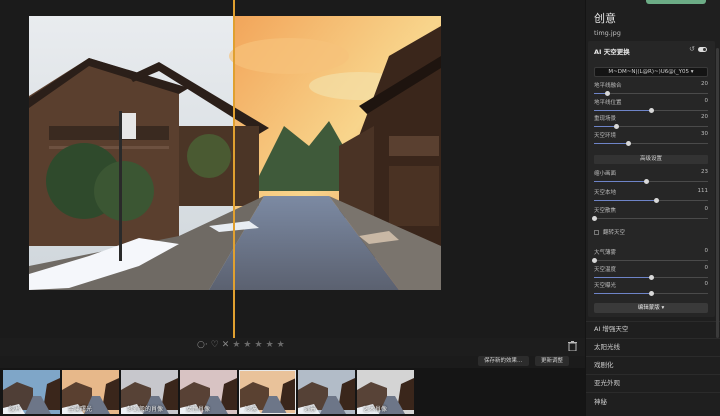  What do you see at coordinates (215, 345) in the screenshot?
I see `heart-icon: ♡` at bounding box center [215, 345].